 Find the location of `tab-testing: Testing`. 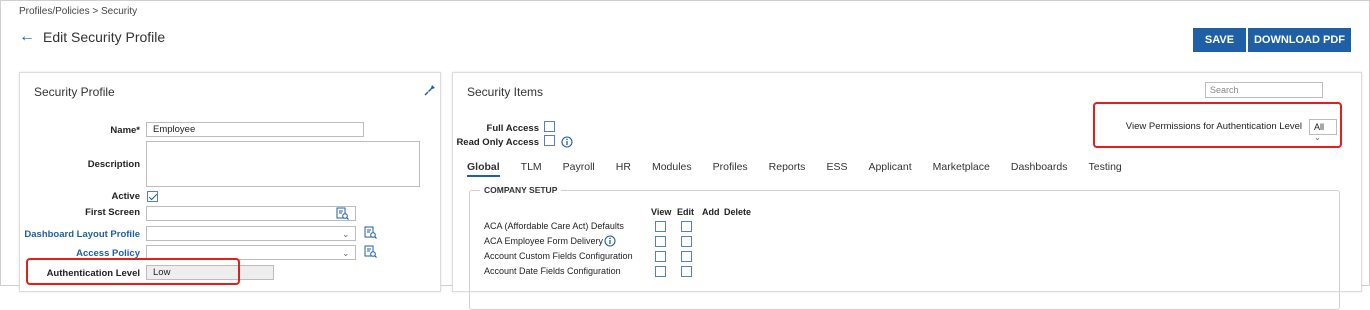

tab-testing: Testing is located at coordinates (1104, 167).